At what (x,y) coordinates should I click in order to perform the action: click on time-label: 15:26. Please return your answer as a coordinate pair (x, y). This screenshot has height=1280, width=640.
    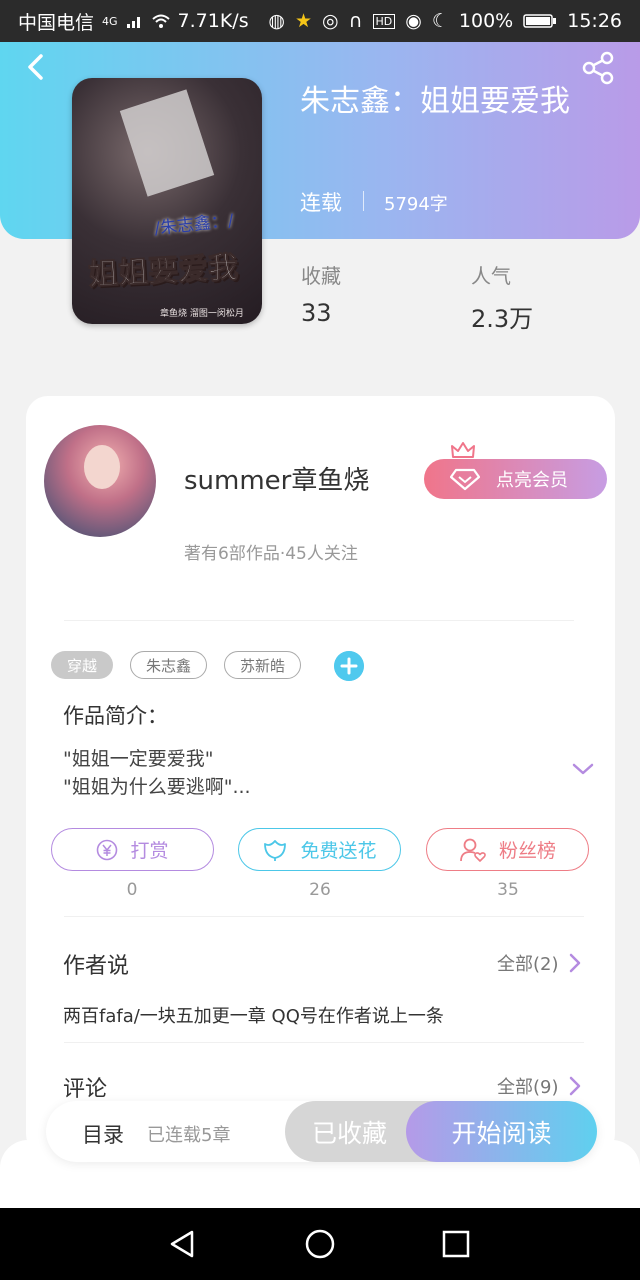
    Looking at the image, I should click on (594, 21).